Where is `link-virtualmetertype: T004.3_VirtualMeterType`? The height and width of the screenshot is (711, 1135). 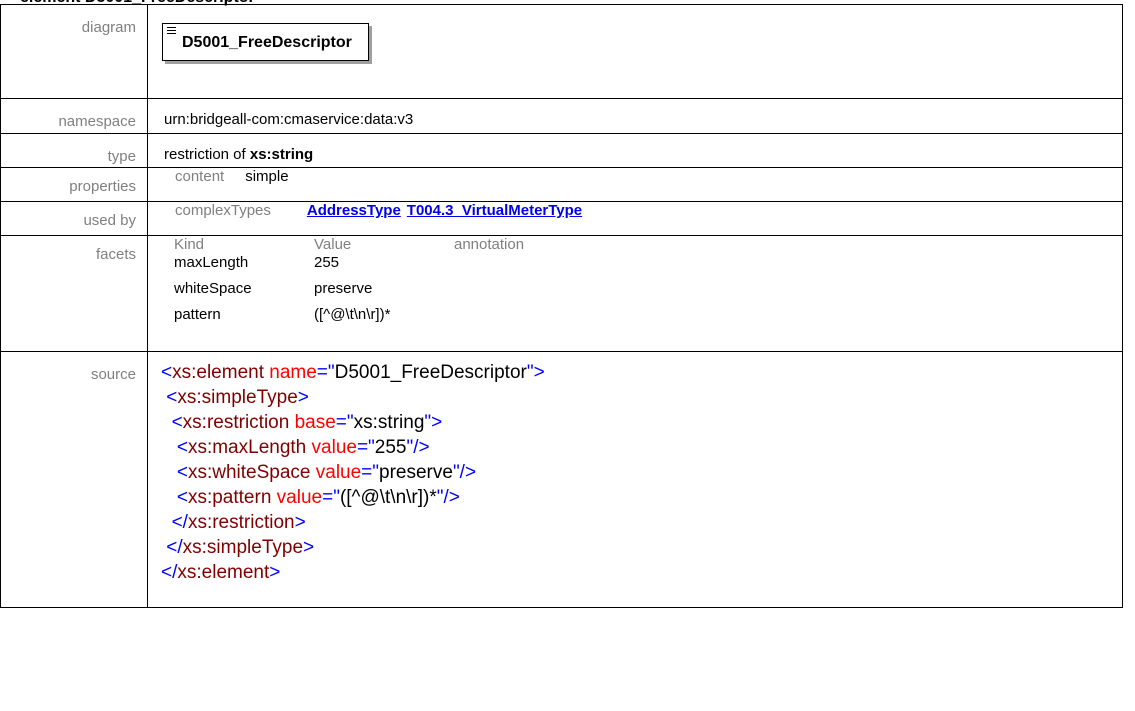
link-virtualmetertype: T004.3_VirtualMeterType is located at coordinates (494, 210).